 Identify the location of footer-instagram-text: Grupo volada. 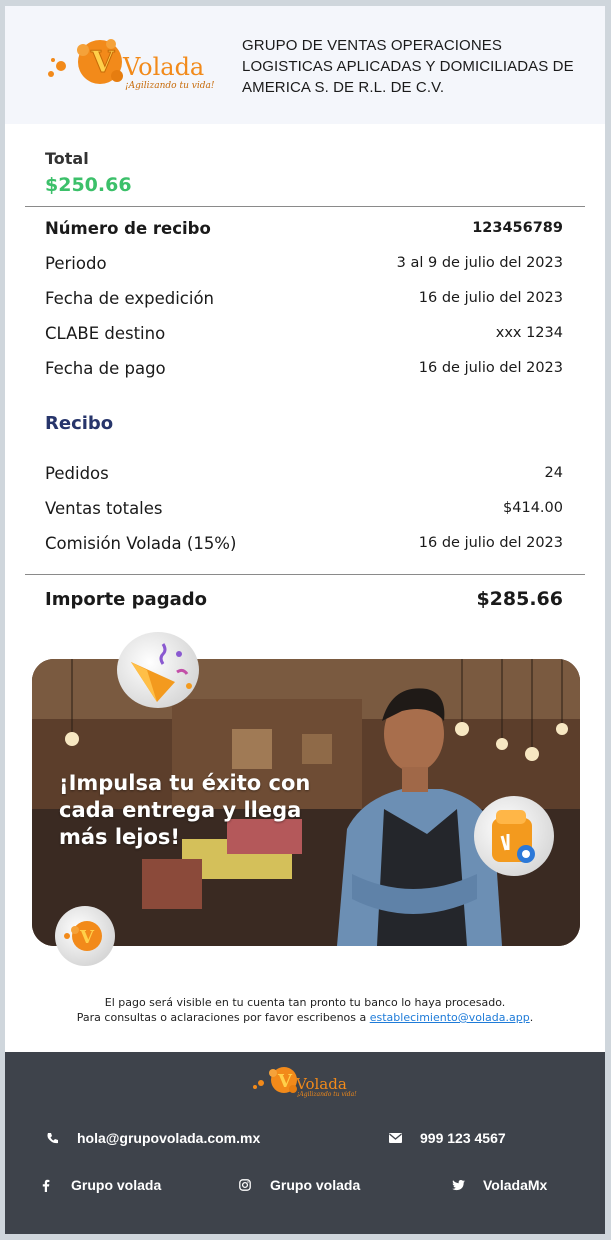
(315, 1185).